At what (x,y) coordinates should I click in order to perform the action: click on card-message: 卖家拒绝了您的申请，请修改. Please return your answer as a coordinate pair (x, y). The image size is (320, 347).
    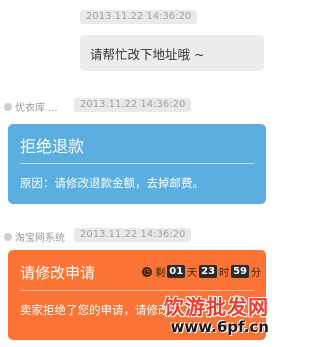
    Looking at the image, I should click on (95, 310).